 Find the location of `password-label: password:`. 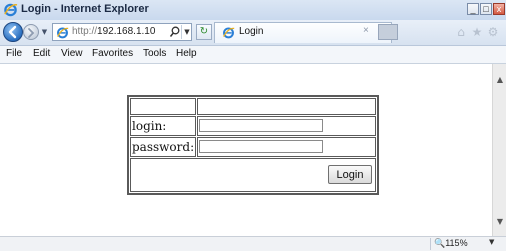

password-label: password: is located at coordinates (163, 146).